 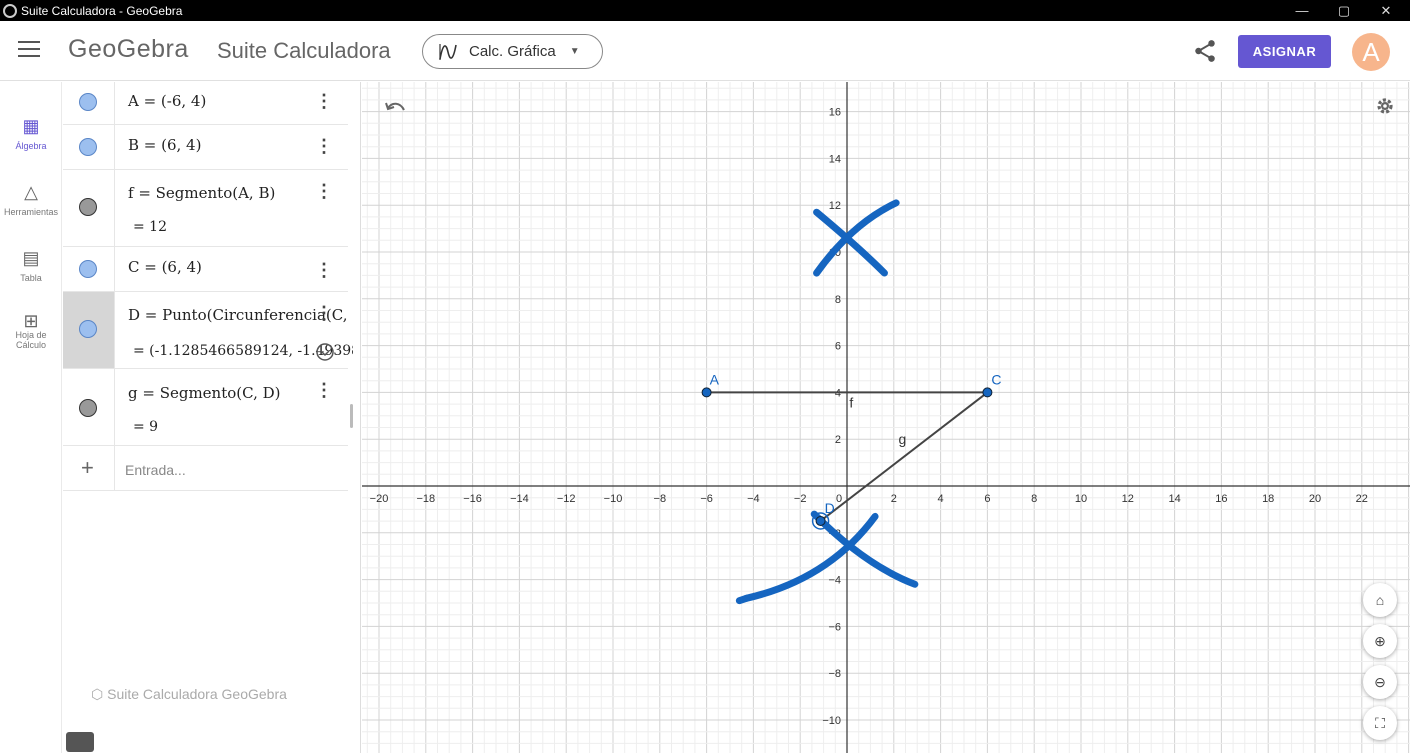 What do you see at coordinates (205, 407) in the screenshot?
I see `algebra-row-g: g = Segmento(C, D) = 9 ⋮` at bounding box center [205, 407].